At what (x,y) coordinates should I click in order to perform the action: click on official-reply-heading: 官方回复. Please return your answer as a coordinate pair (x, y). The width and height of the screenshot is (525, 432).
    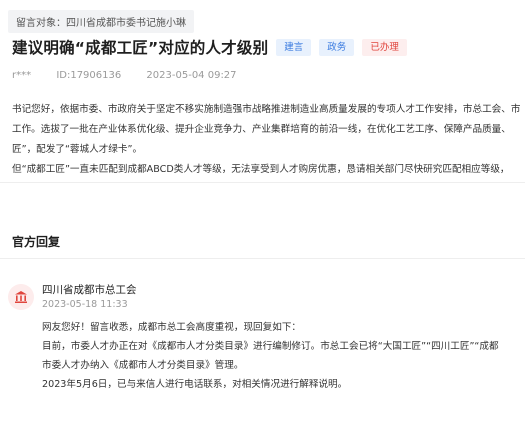
    Looking at the image, I should click on (36, 242).